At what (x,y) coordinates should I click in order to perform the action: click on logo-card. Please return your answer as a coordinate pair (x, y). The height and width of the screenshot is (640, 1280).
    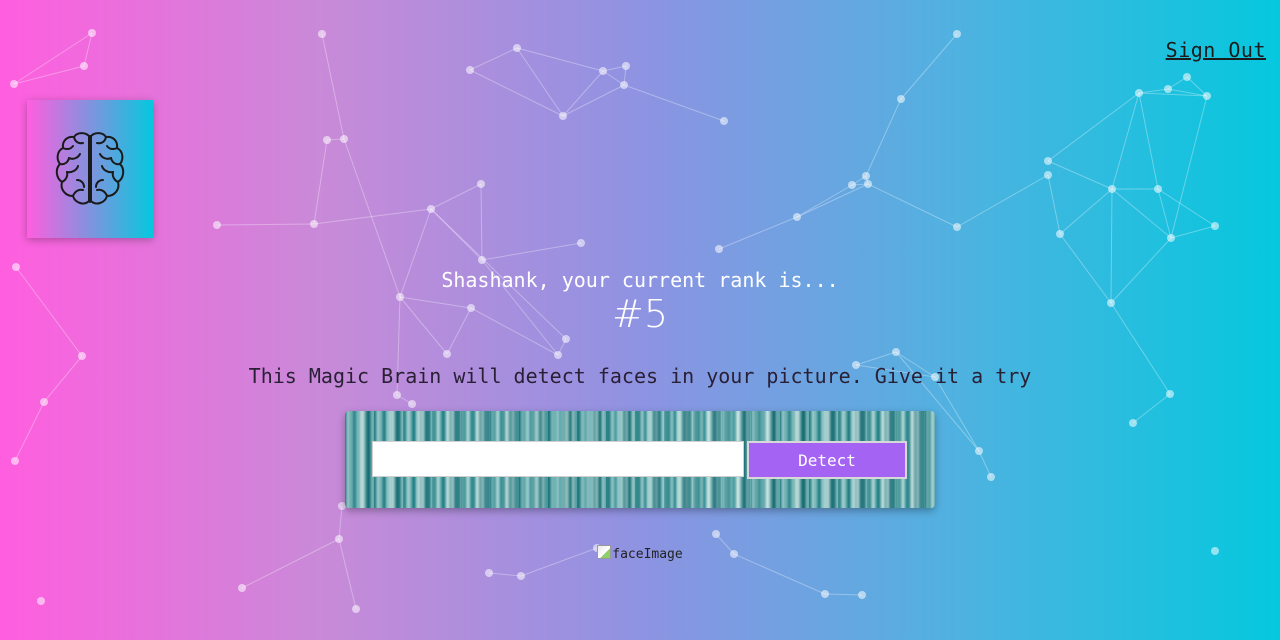
    Looking at the image, I should click on (90, 169).